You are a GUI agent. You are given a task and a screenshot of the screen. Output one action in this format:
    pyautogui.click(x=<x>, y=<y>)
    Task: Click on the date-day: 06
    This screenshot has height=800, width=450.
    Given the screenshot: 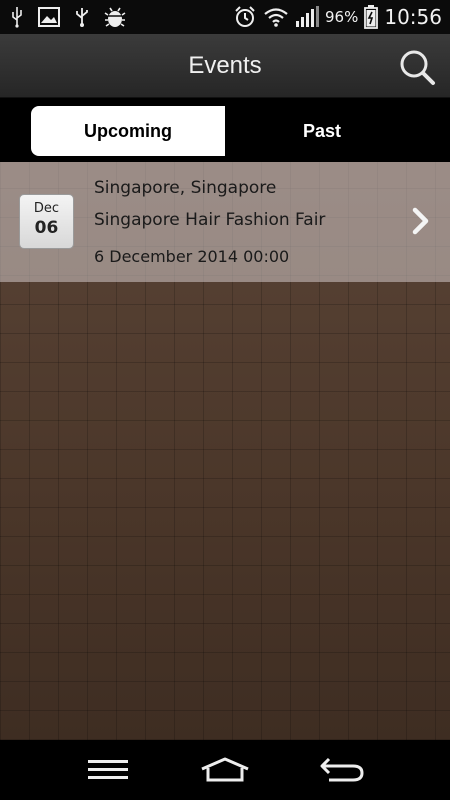 What is the action you would take?
    pyautogui.click(x=46, y=228)
    